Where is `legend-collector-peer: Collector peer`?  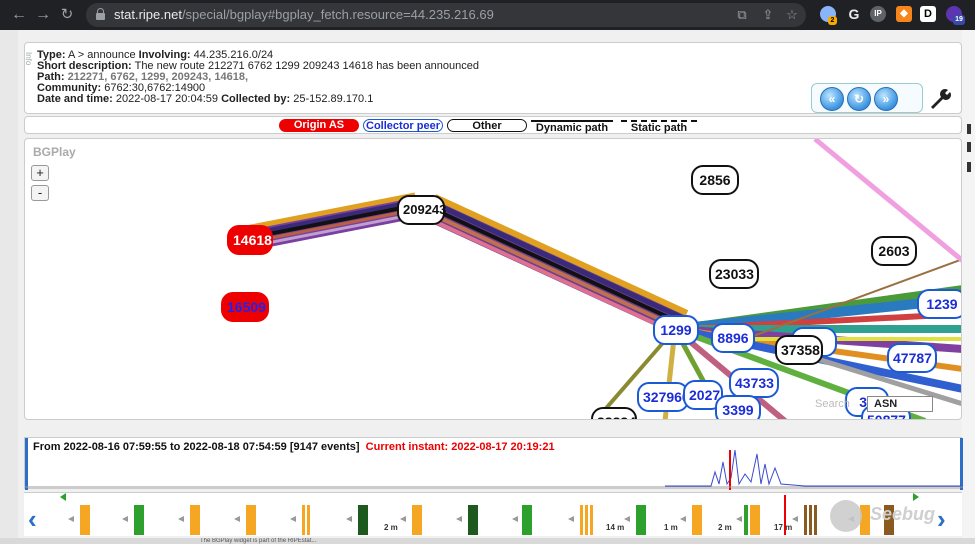
legend-collector-peer: Collector peer is located at coordinates (403, 125).